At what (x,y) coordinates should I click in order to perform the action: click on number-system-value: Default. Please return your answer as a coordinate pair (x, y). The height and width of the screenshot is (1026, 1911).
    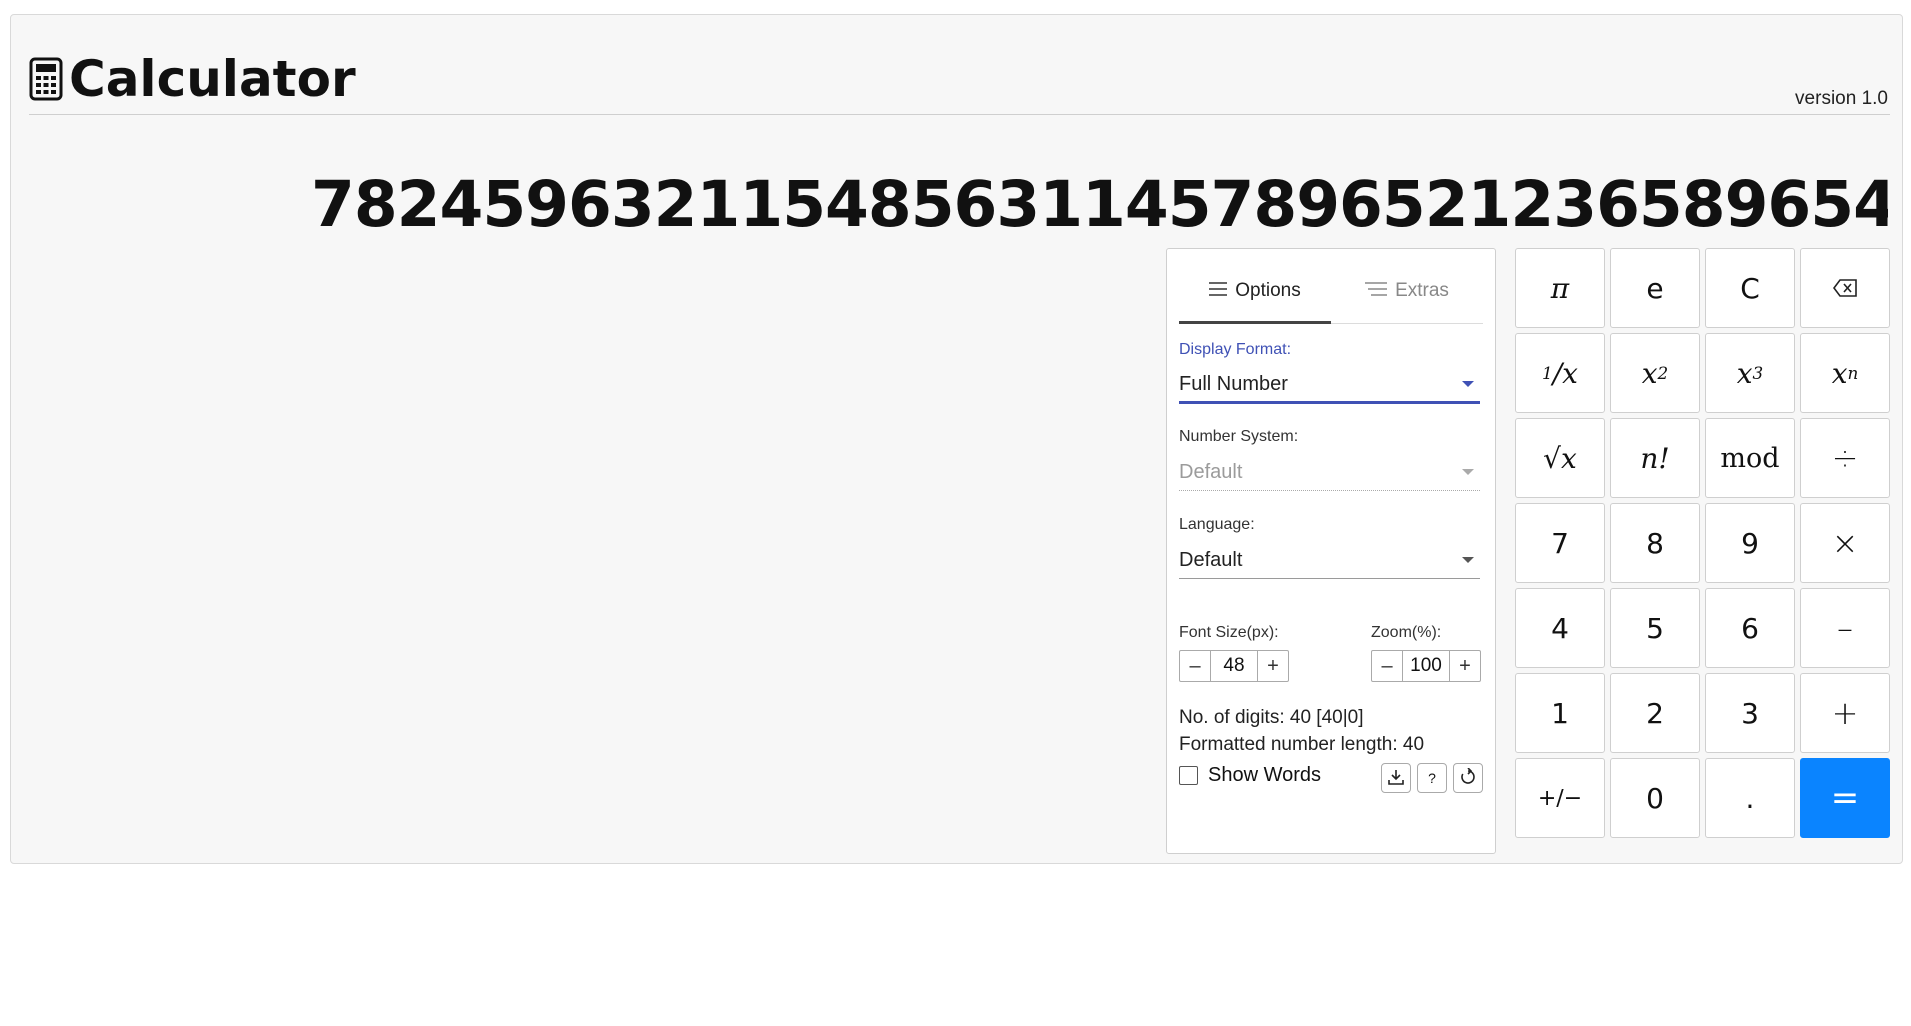
    Looking at the image, I should click on (1211, 471).